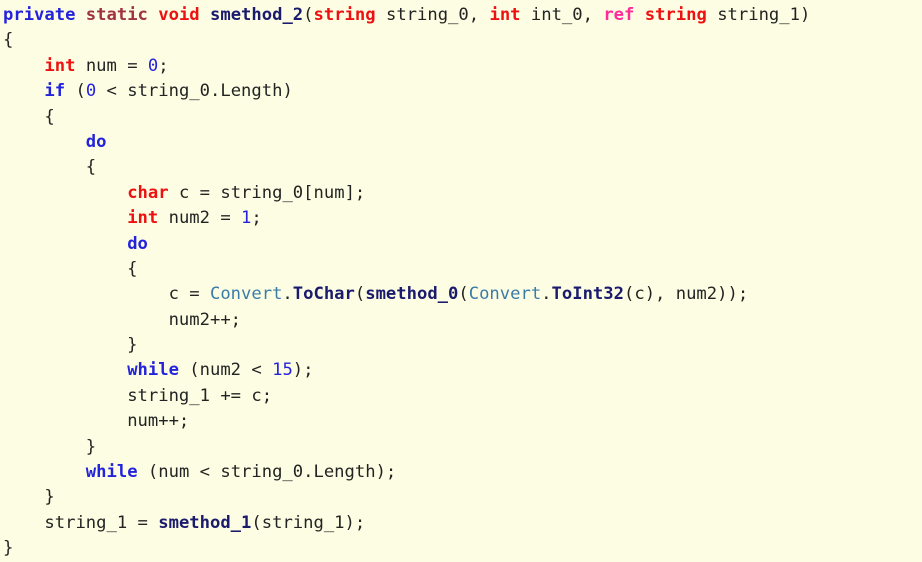  I want to click on code-token: ));, so click(733, 294).